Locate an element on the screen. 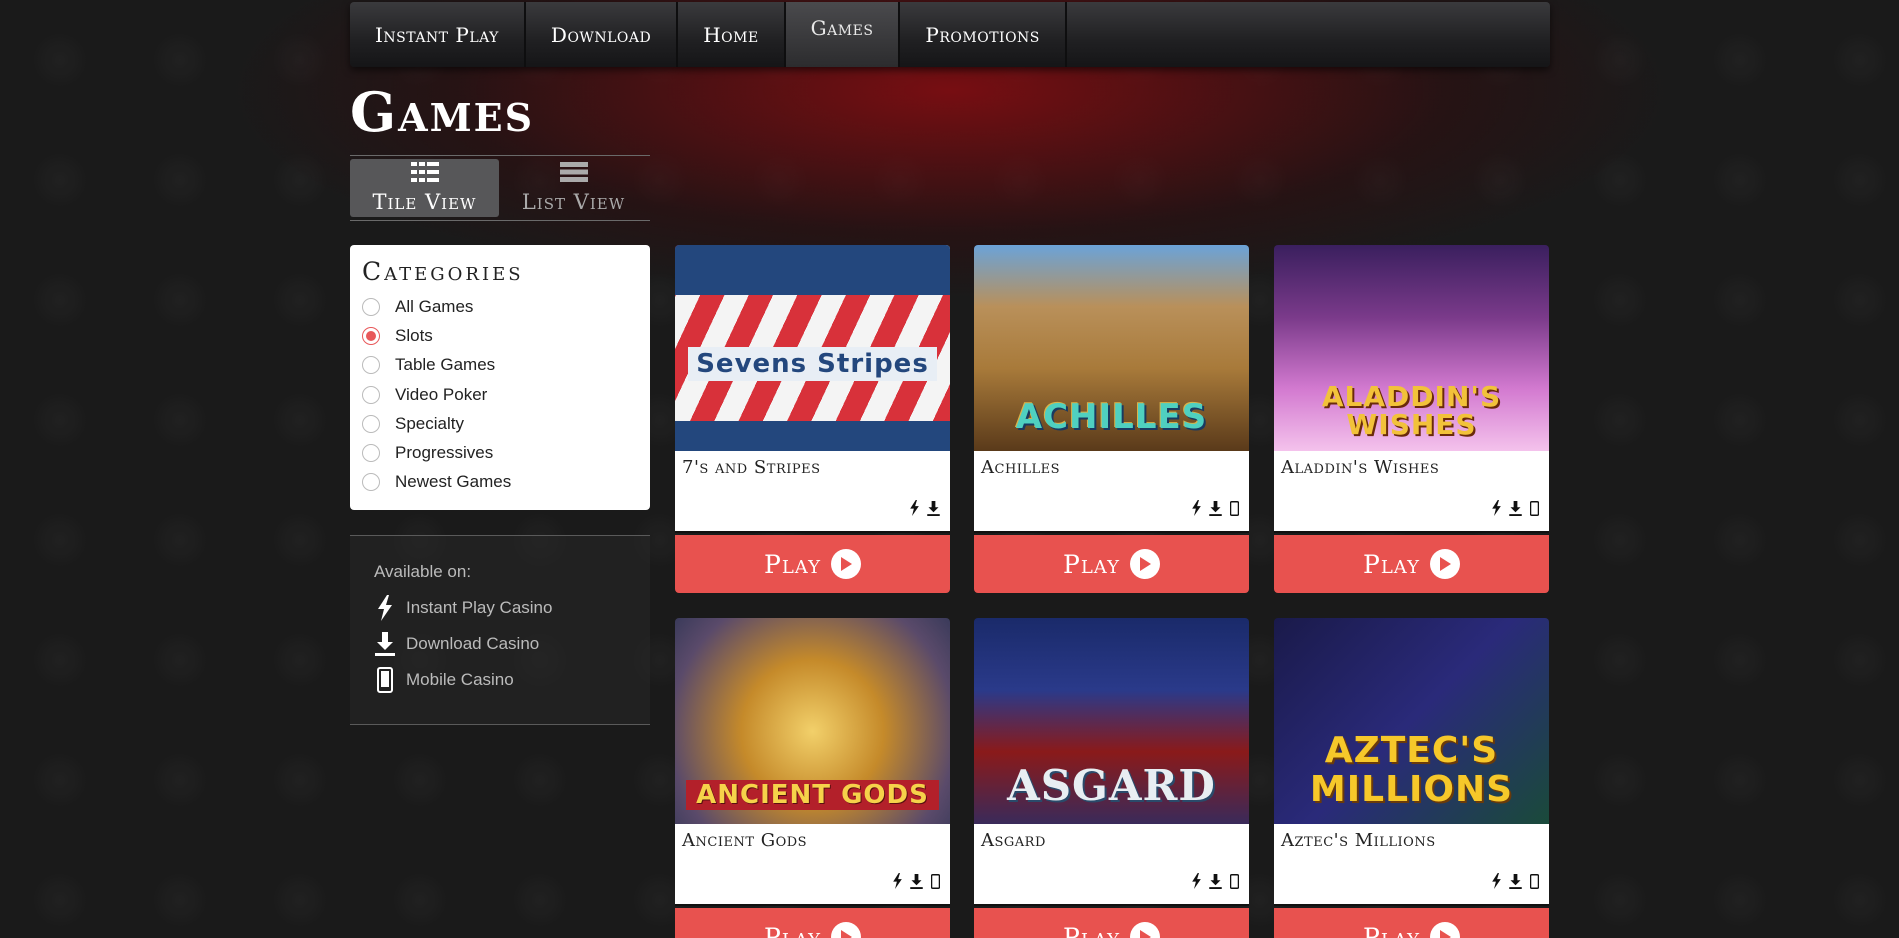 The image size is (1899, 938). availability-download: Download Casino is located at coordinates (500, 644).